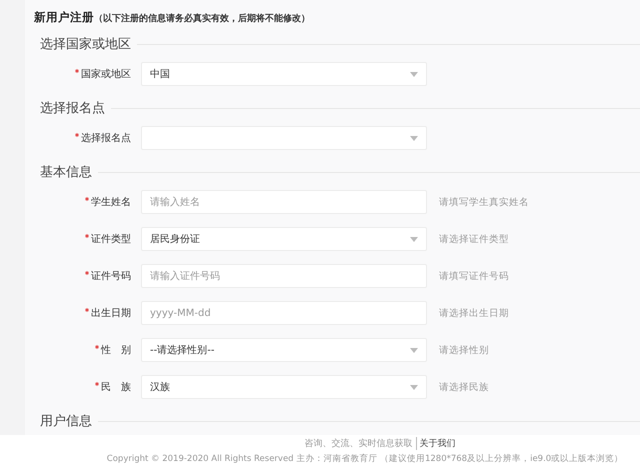 The image size is (640, 467). Describe the element at coordinates (284, 387) in the screenshot. I see `select-field: 汉族` at that location.